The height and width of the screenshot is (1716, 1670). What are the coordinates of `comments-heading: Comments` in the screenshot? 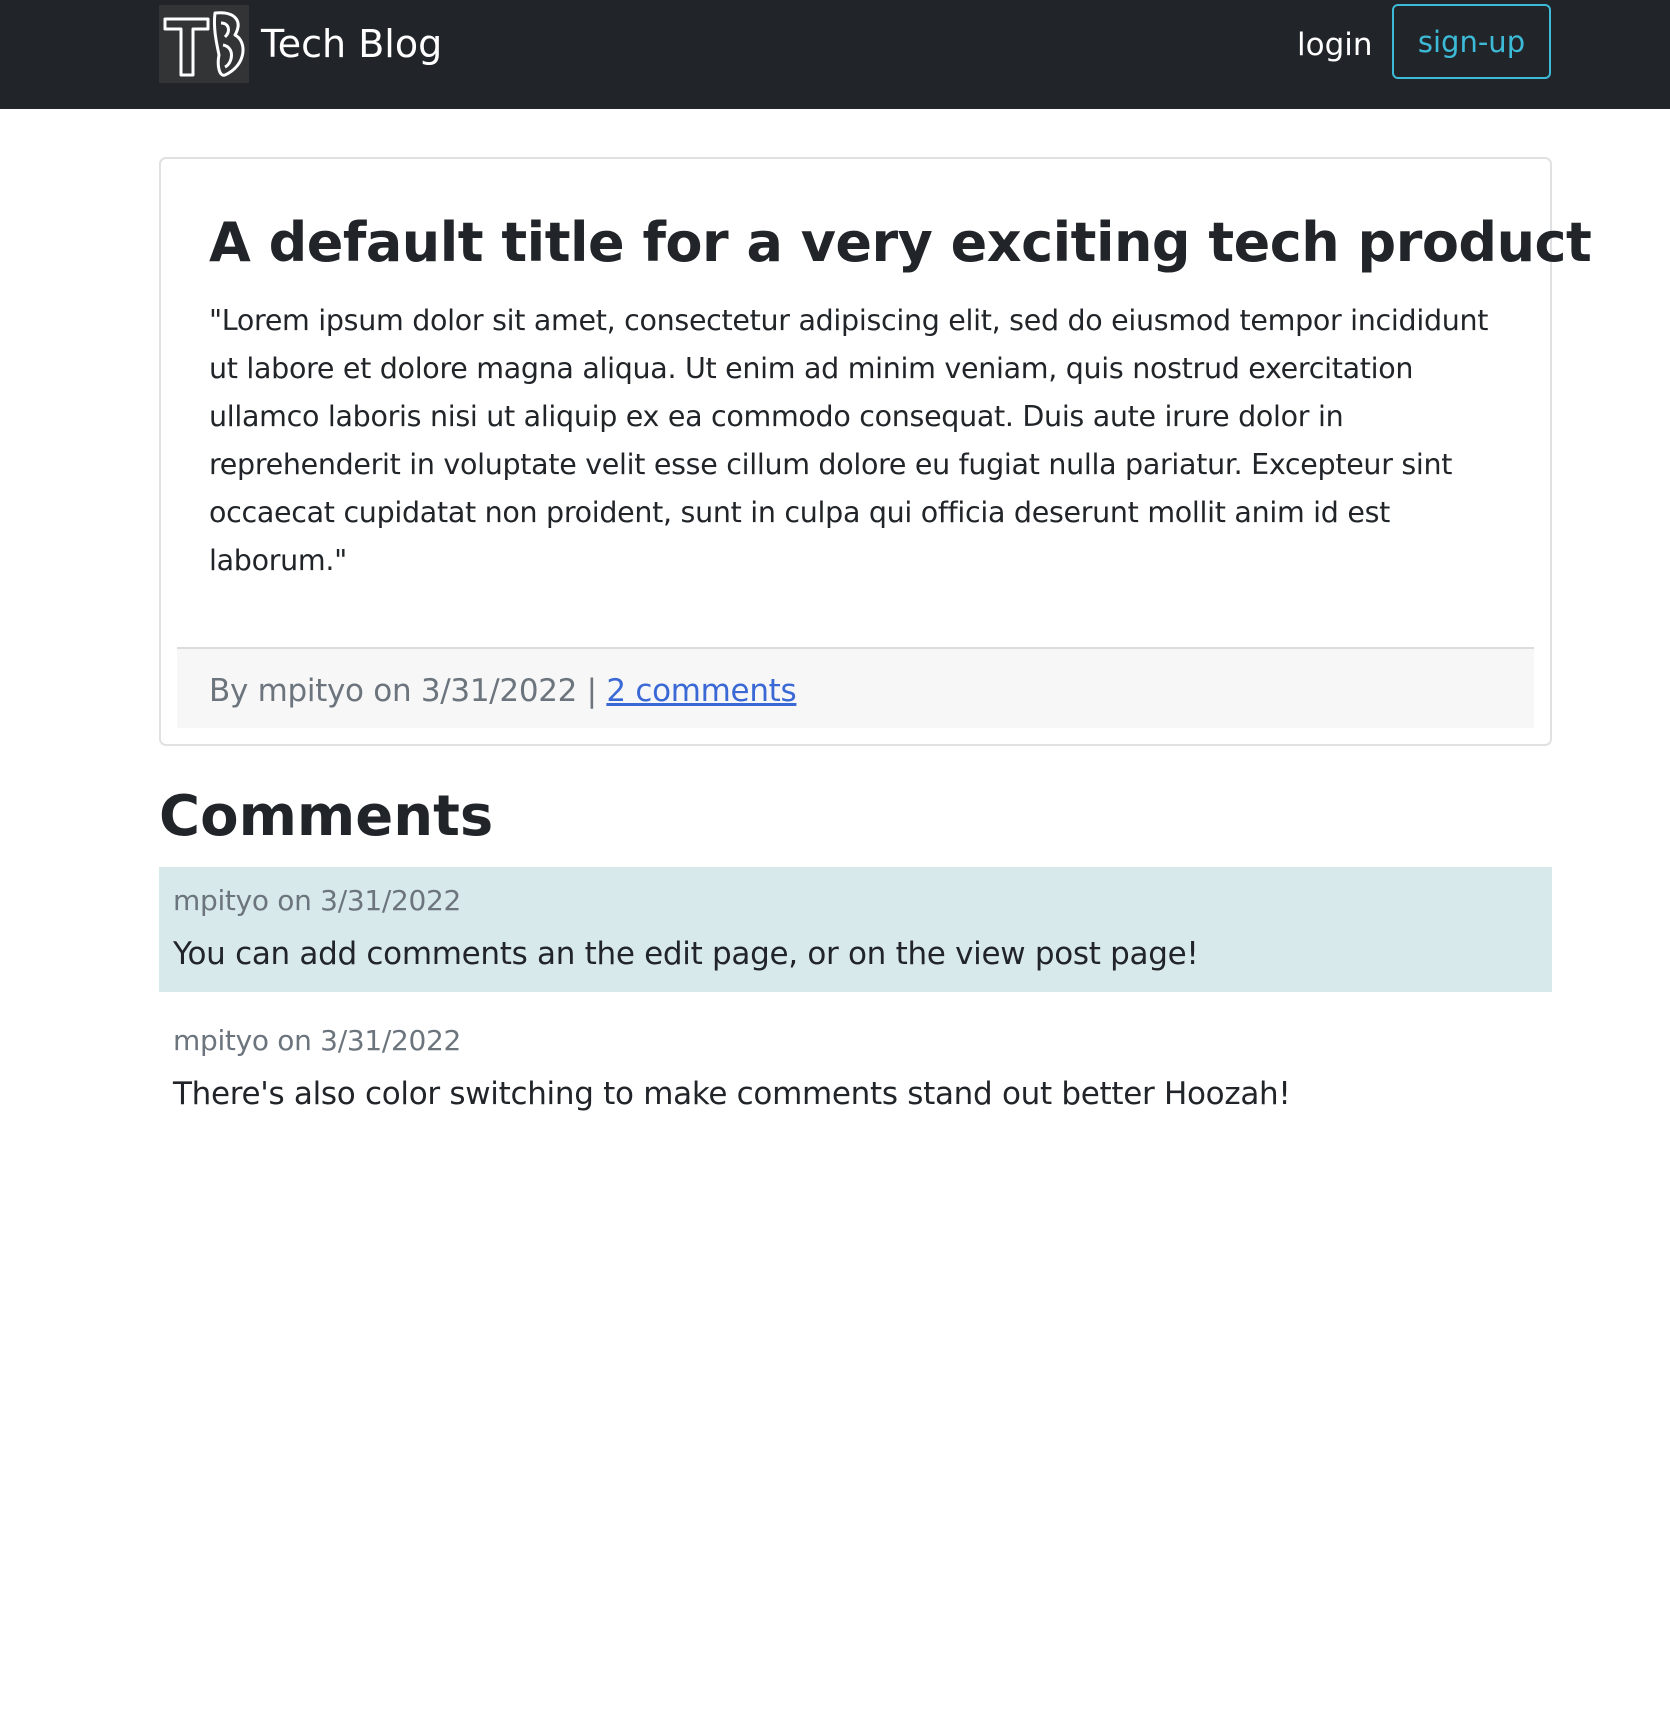 It's located at (326, 816).